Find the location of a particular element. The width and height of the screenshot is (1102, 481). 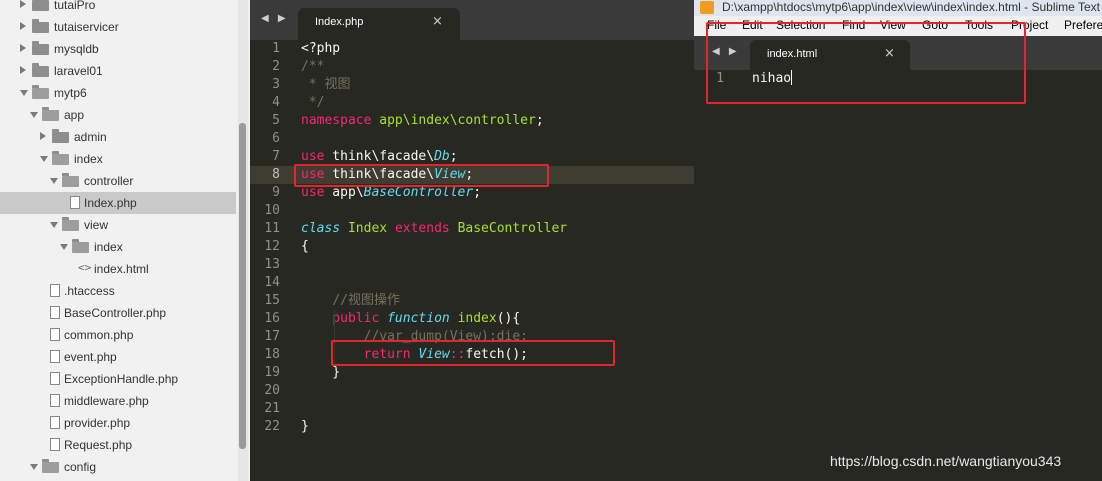

code-line: 20 is located at coordinates (472, 391).